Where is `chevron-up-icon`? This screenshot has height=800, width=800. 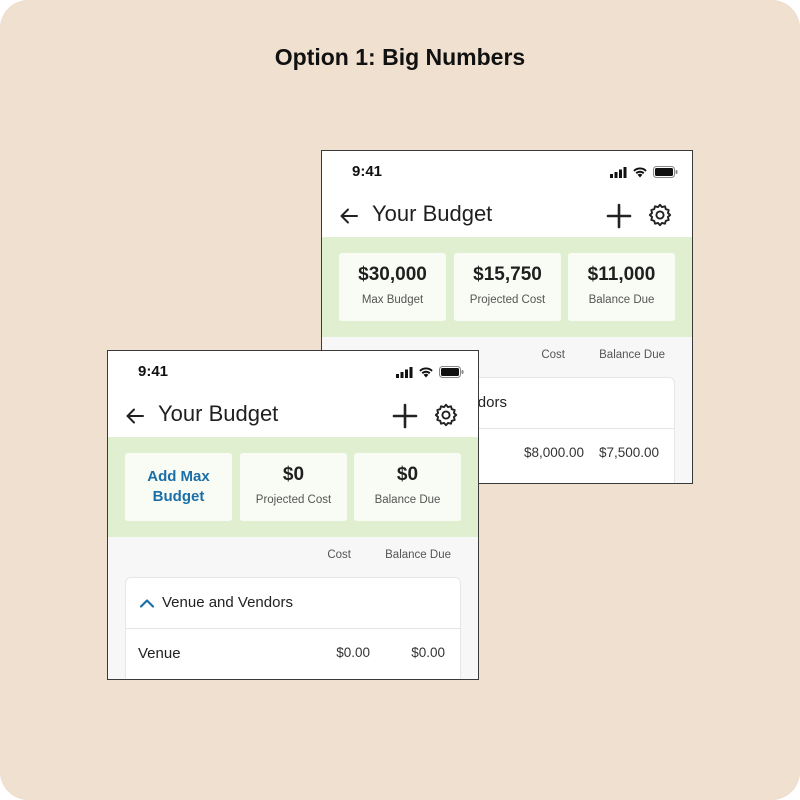
chevron-up-icon is located at coordinates (147, 603).